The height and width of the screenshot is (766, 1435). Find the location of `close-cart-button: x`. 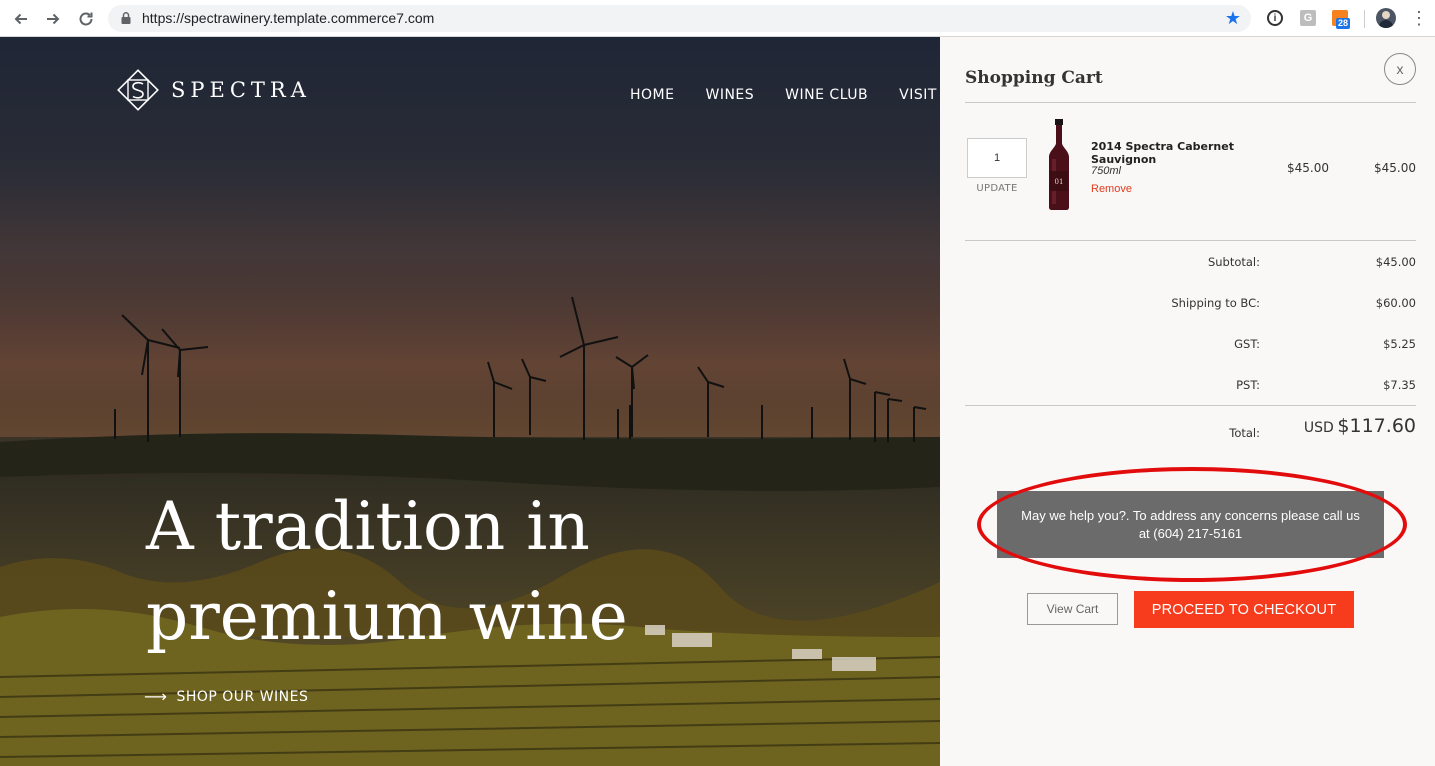

close-cart-button: x is located at coordinates (1400, 69).